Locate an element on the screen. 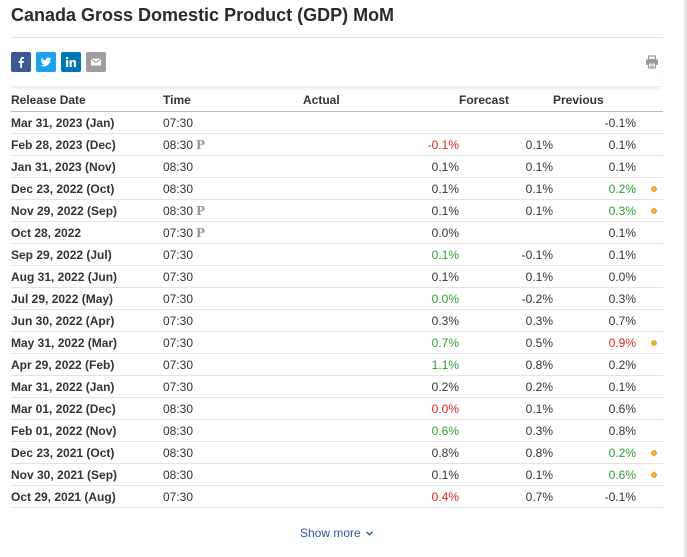 The image size is (687, 557). release-date-cell: Sep 29, 2022 (Jul) is located at coordinates (87, 254).